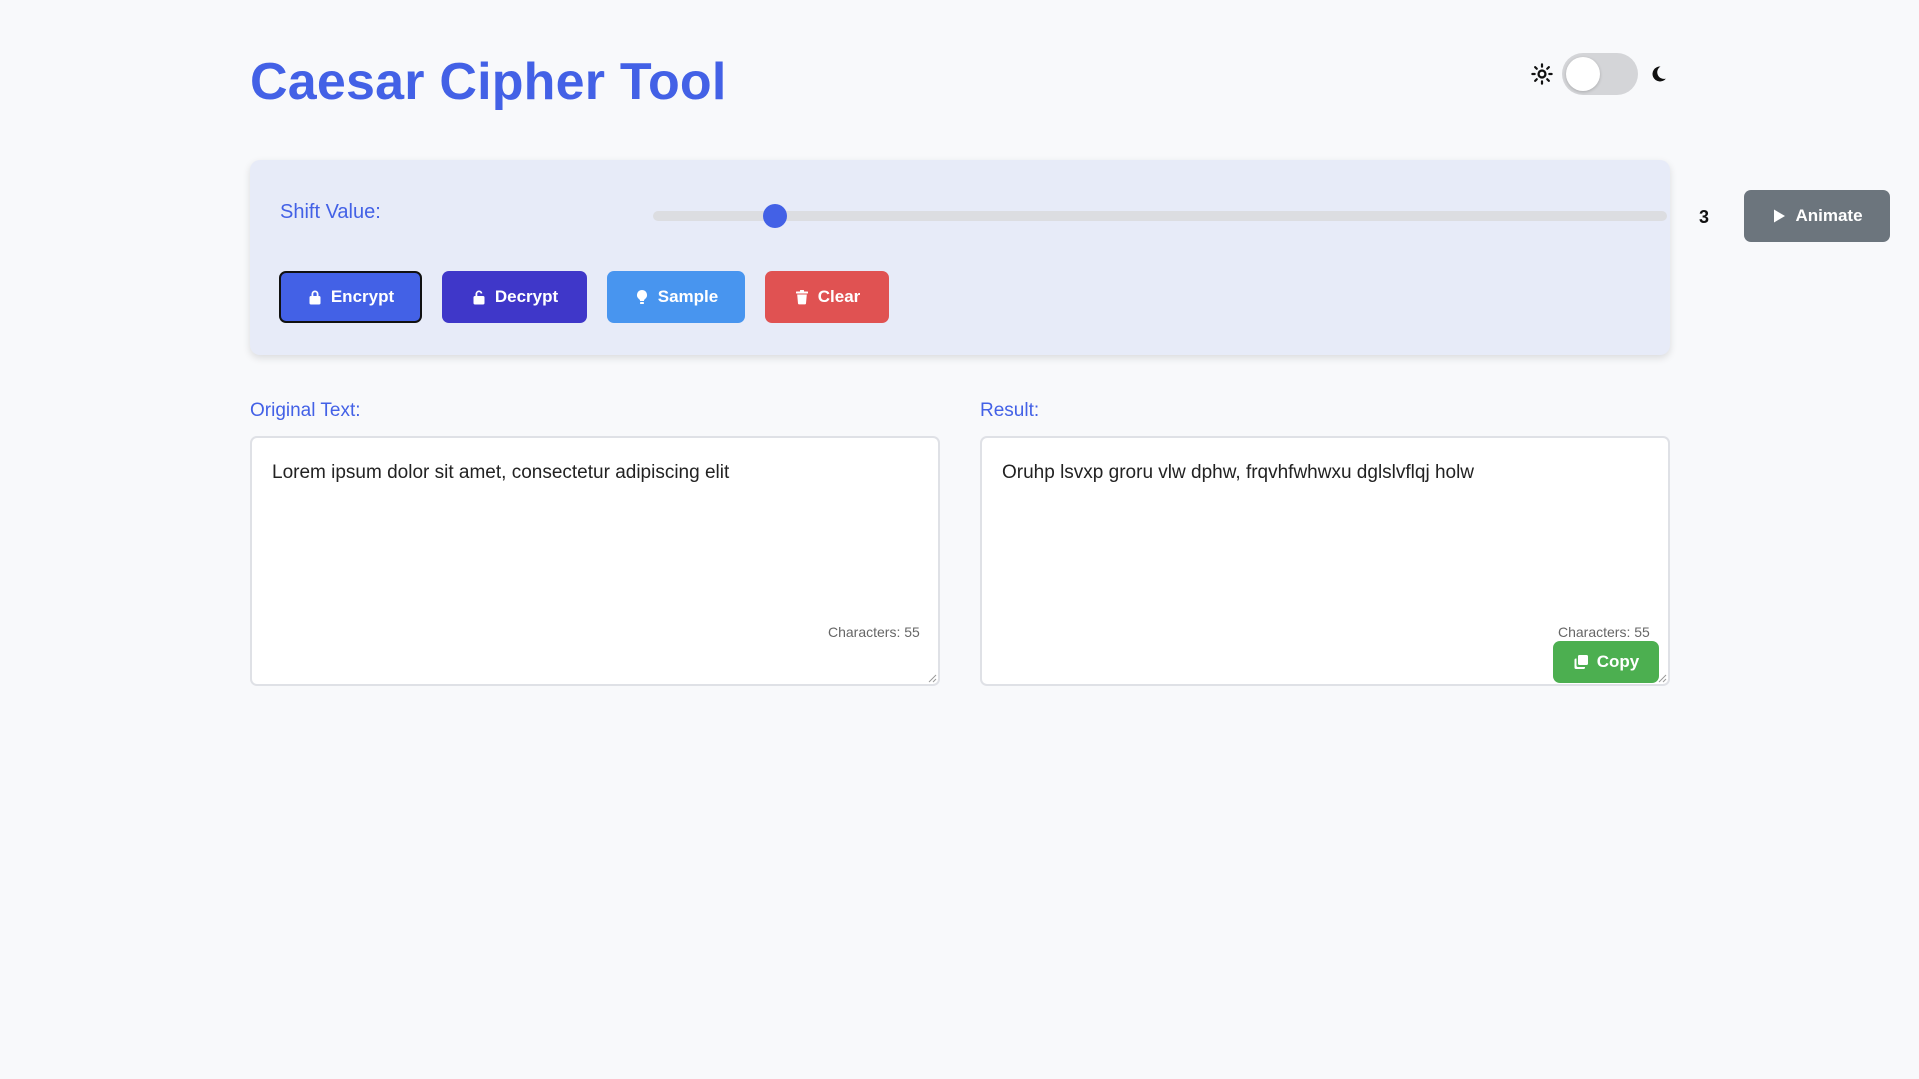 This screenshot has height=1079, width=1919. What do you see at coordinates (1780, 216) in the screenshot?
I see `play-icon` at bounding box center [1780, 216].